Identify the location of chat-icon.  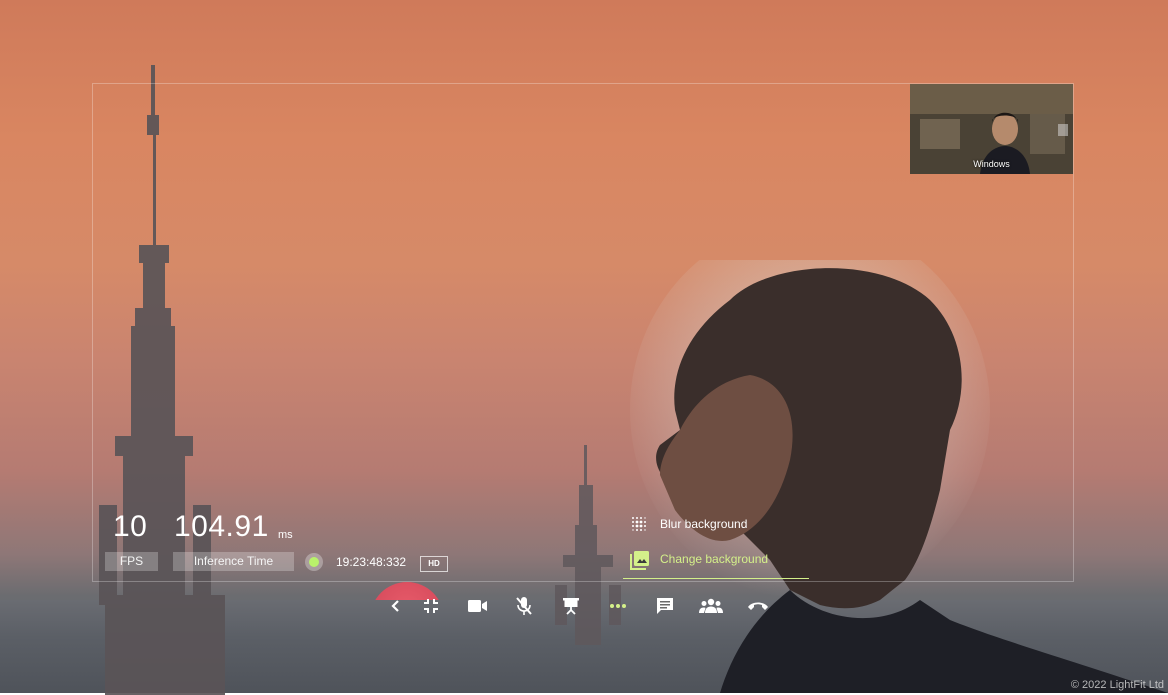
(665, 606).